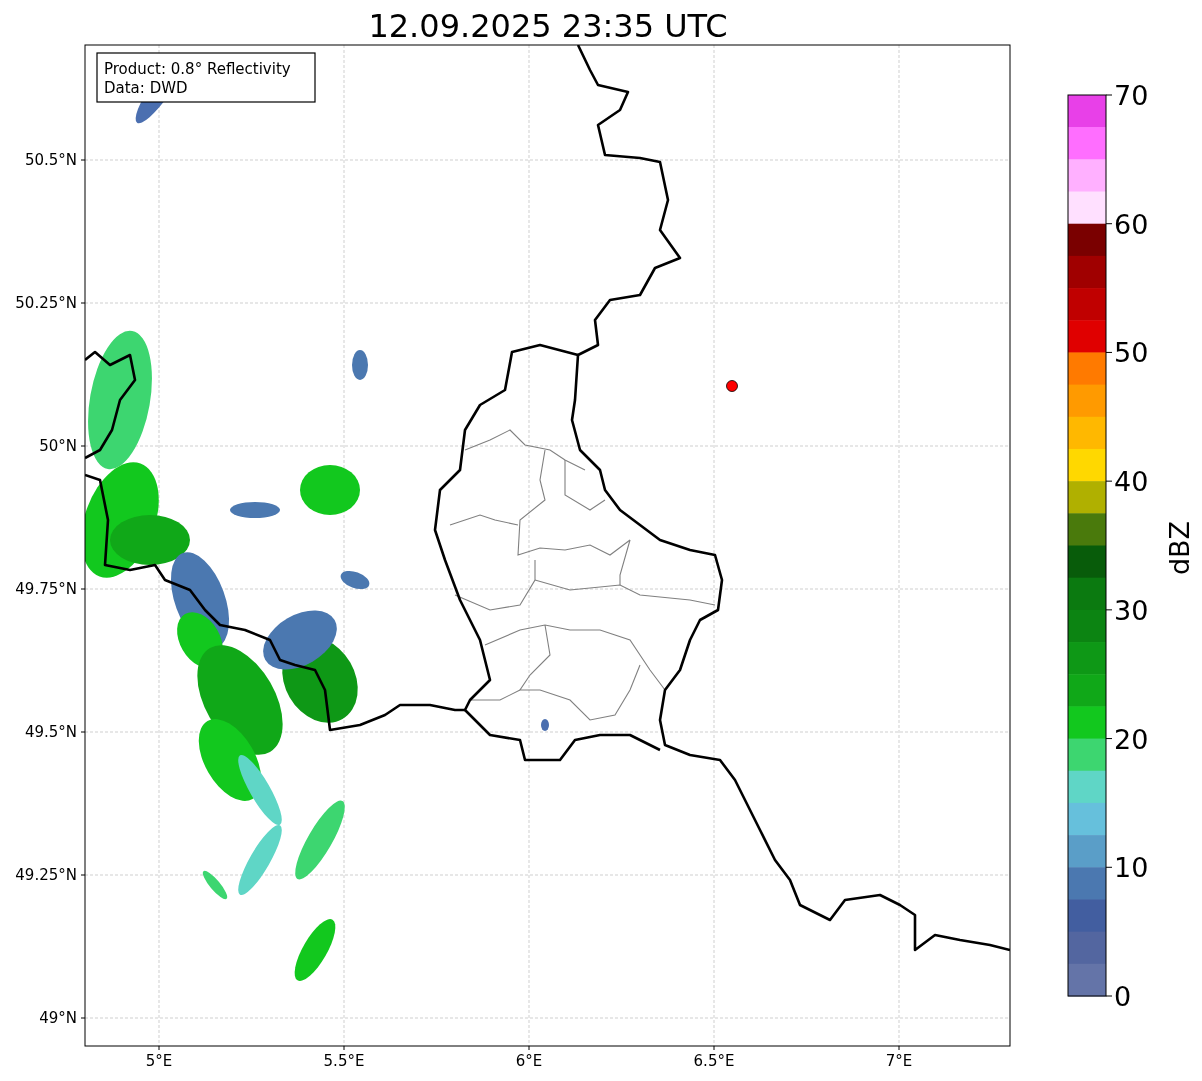 The height and width of the screenshot is (1081, 1202). I want to click on latitude-label: 49.25°N, so click(46, 875).